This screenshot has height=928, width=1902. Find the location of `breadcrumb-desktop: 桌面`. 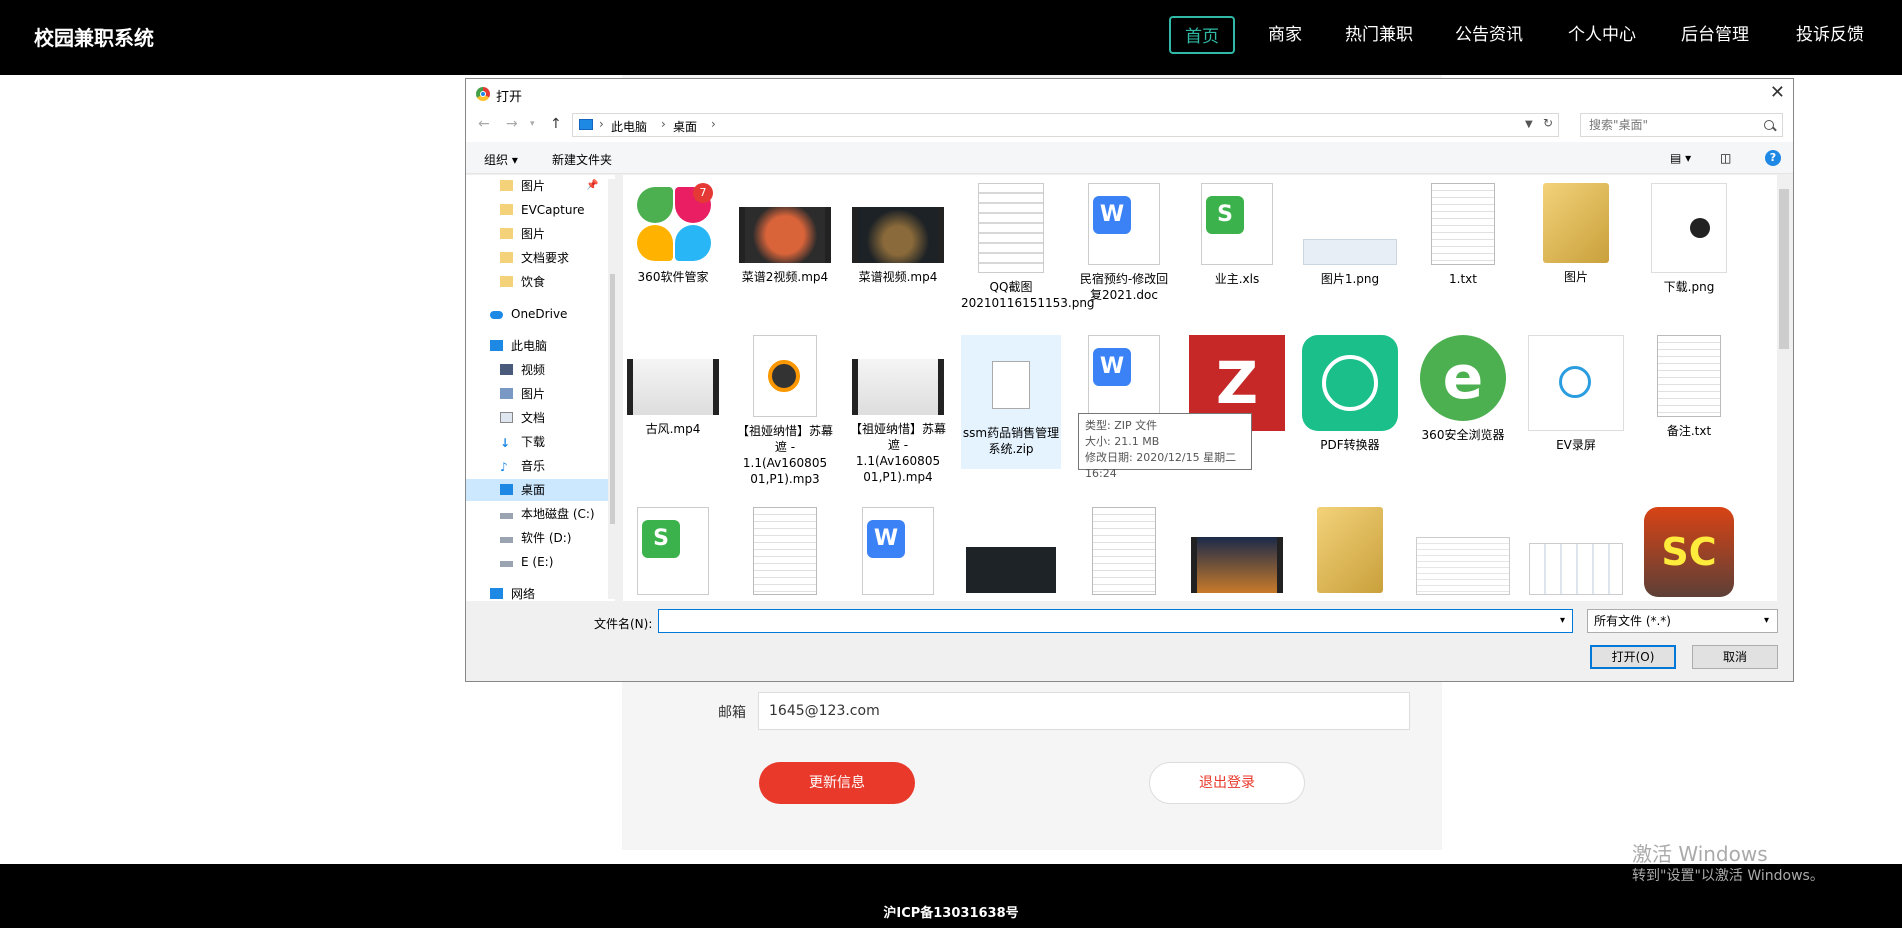

breadcrumb-desktop: 桌面 is located at coordinates (685, 126).